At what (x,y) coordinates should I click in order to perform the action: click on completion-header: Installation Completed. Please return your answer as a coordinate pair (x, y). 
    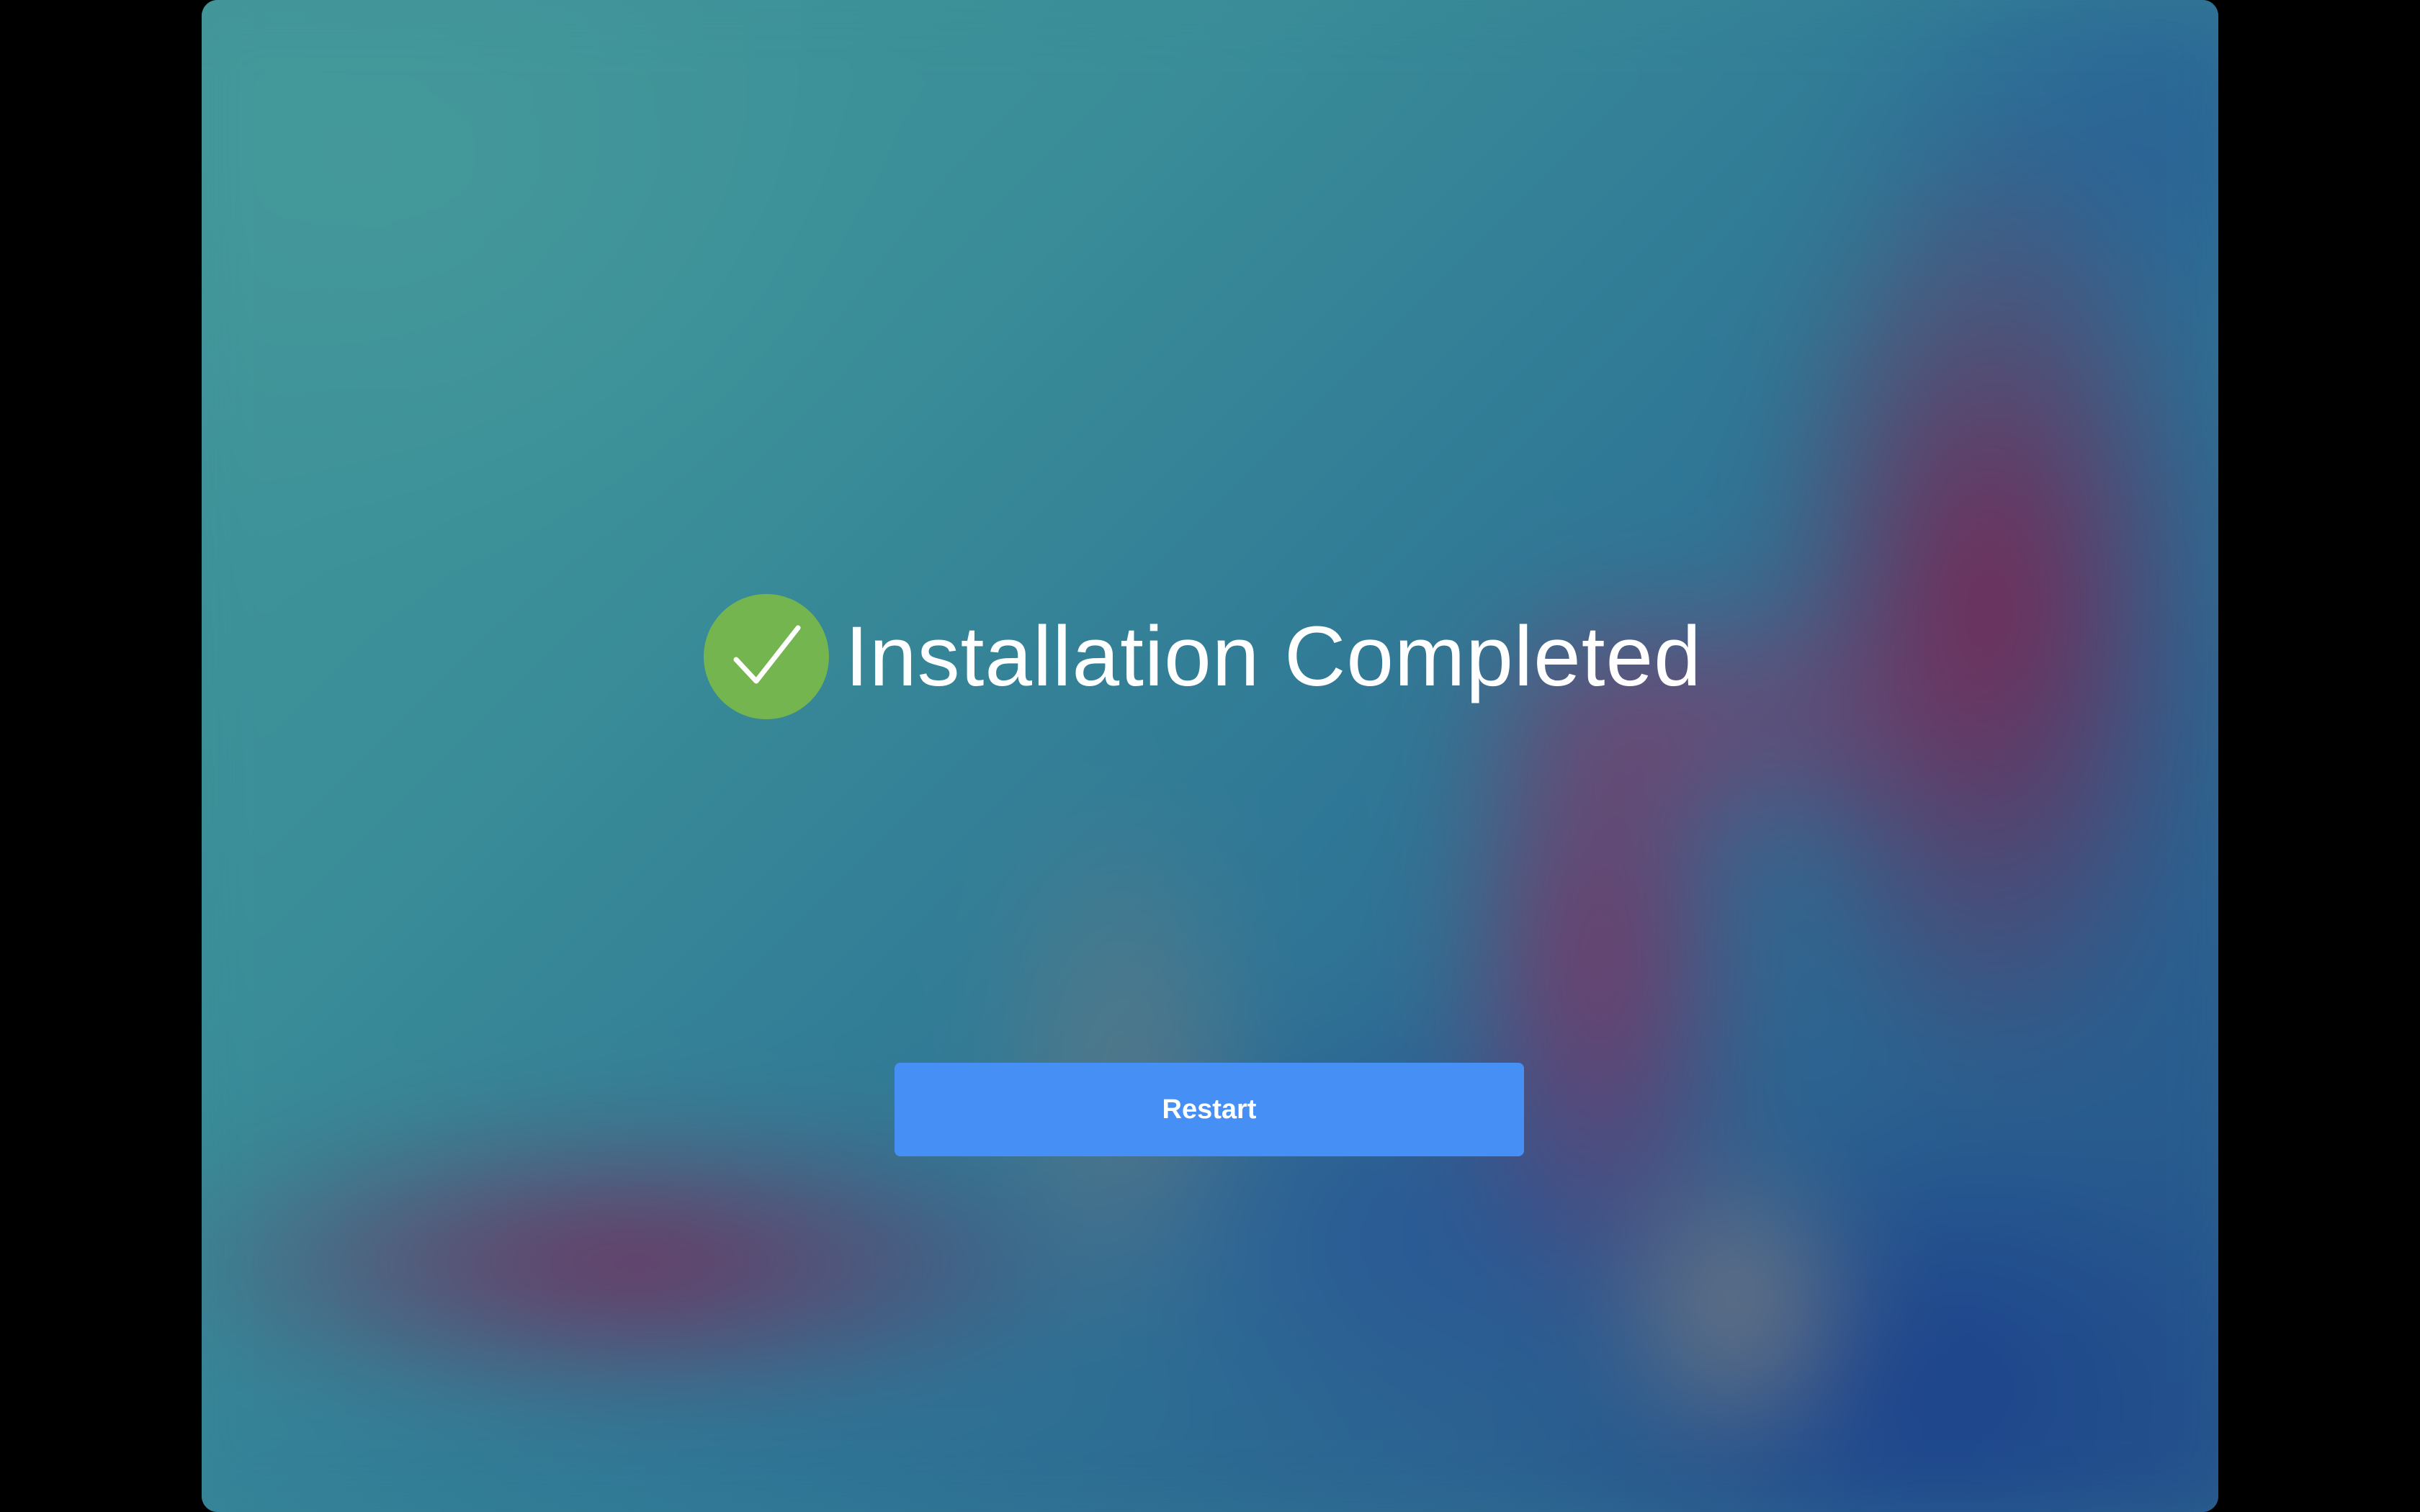
    Looking at the image, I should click on (1210, 656).